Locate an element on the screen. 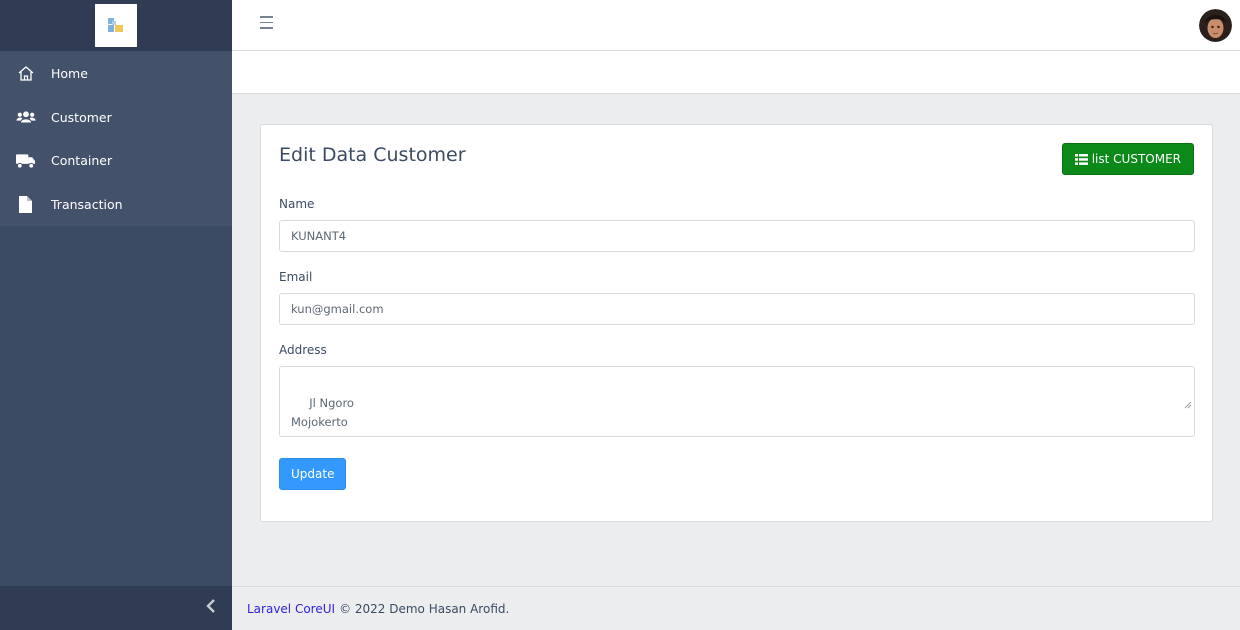  sidebar-item-customer: Customer is located at coordinates (116, 118).